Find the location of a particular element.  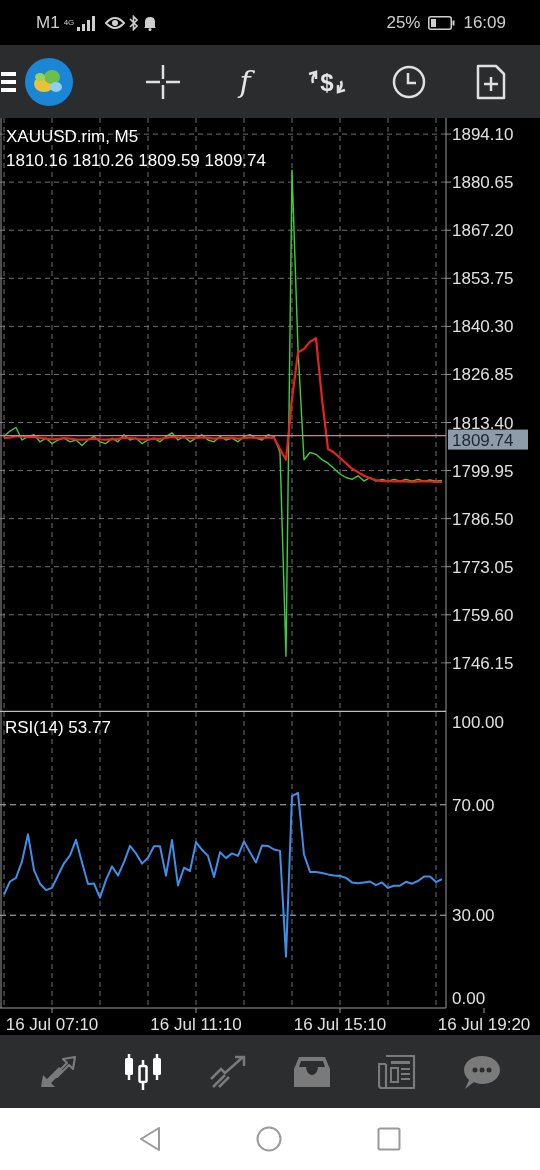

candlestick-icon is located at coordinates (143, 1071).